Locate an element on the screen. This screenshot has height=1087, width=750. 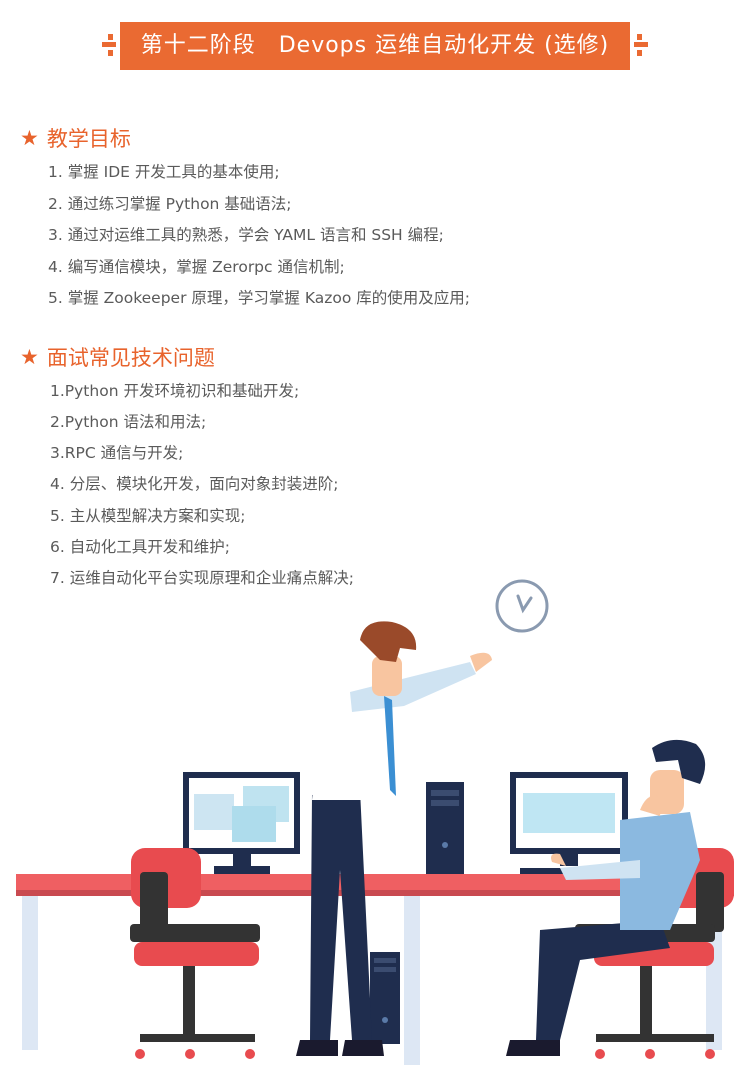
banner-right-ornament-tick2 is located at coordinates (639, 53).